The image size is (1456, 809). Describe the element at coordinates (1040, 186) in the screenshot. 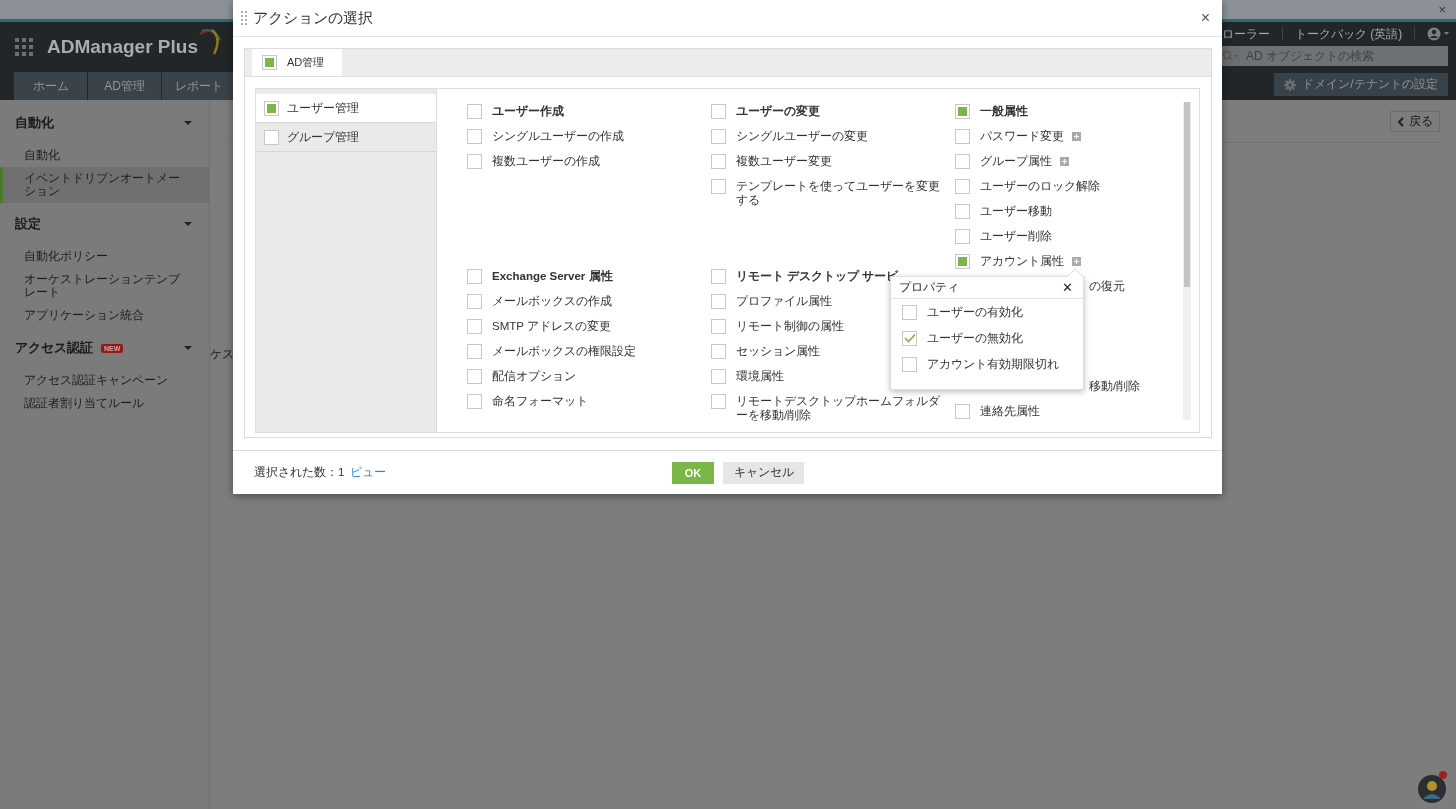

I see `option-label: ユーザーのロック解除` at that location.